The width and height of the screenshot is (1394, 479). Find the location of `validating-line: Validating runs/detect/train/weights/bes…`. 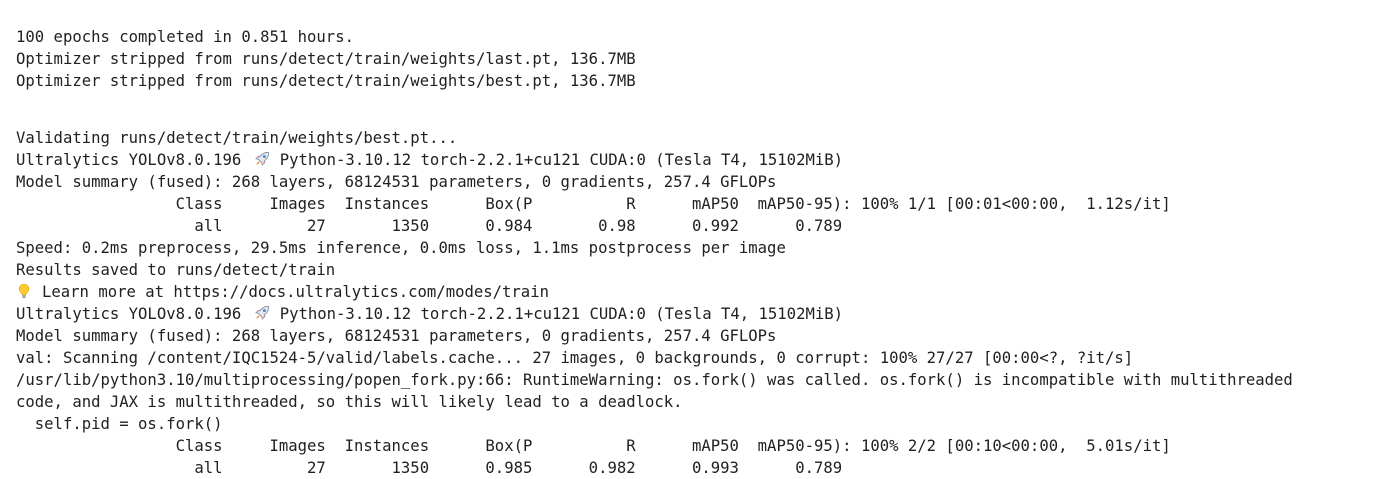

validating-line: Validating runs/detect/train/weights/bes… is located at coordinates (237, 138).